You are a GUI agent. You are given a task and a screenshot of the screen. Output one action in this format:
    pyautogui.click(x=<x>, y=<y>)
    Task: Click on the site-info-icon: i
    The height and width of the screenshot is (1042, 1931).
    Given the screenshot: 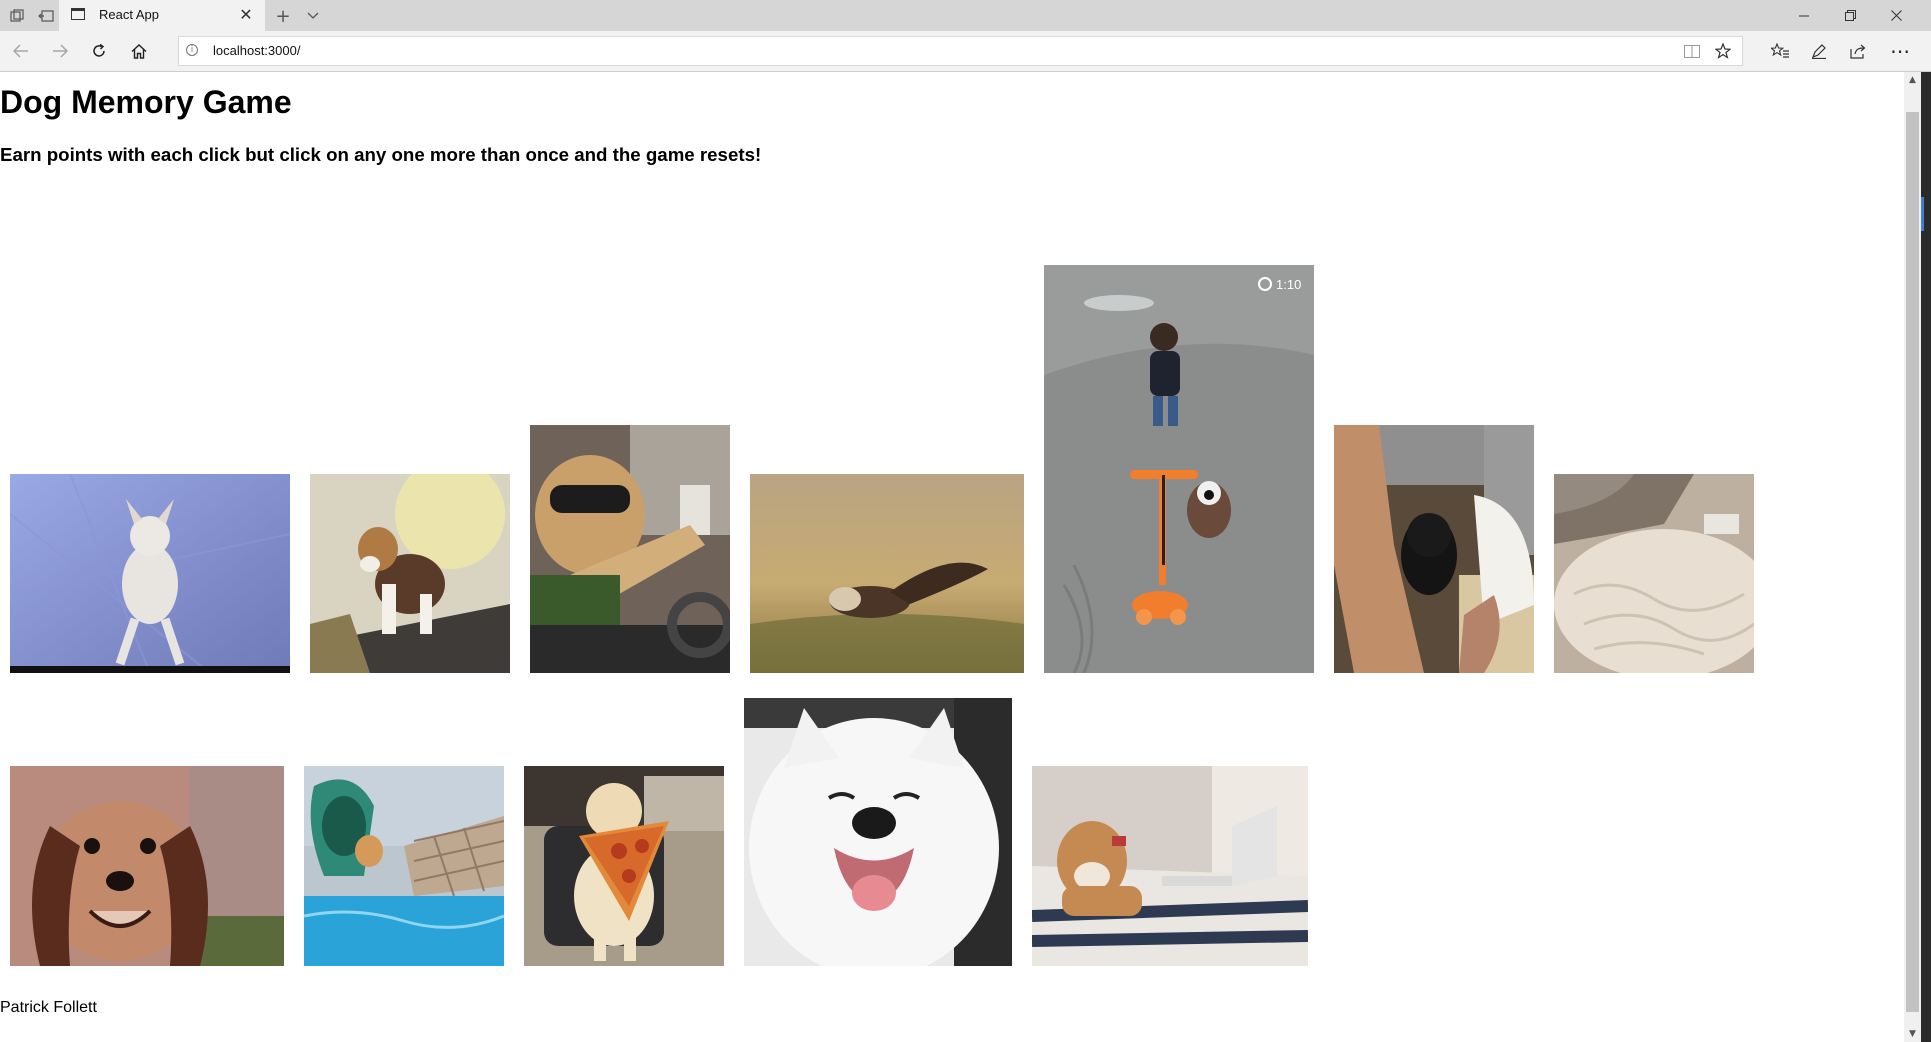 What is the action you would take?
    pyautogui.click(x=192, y=50)
    